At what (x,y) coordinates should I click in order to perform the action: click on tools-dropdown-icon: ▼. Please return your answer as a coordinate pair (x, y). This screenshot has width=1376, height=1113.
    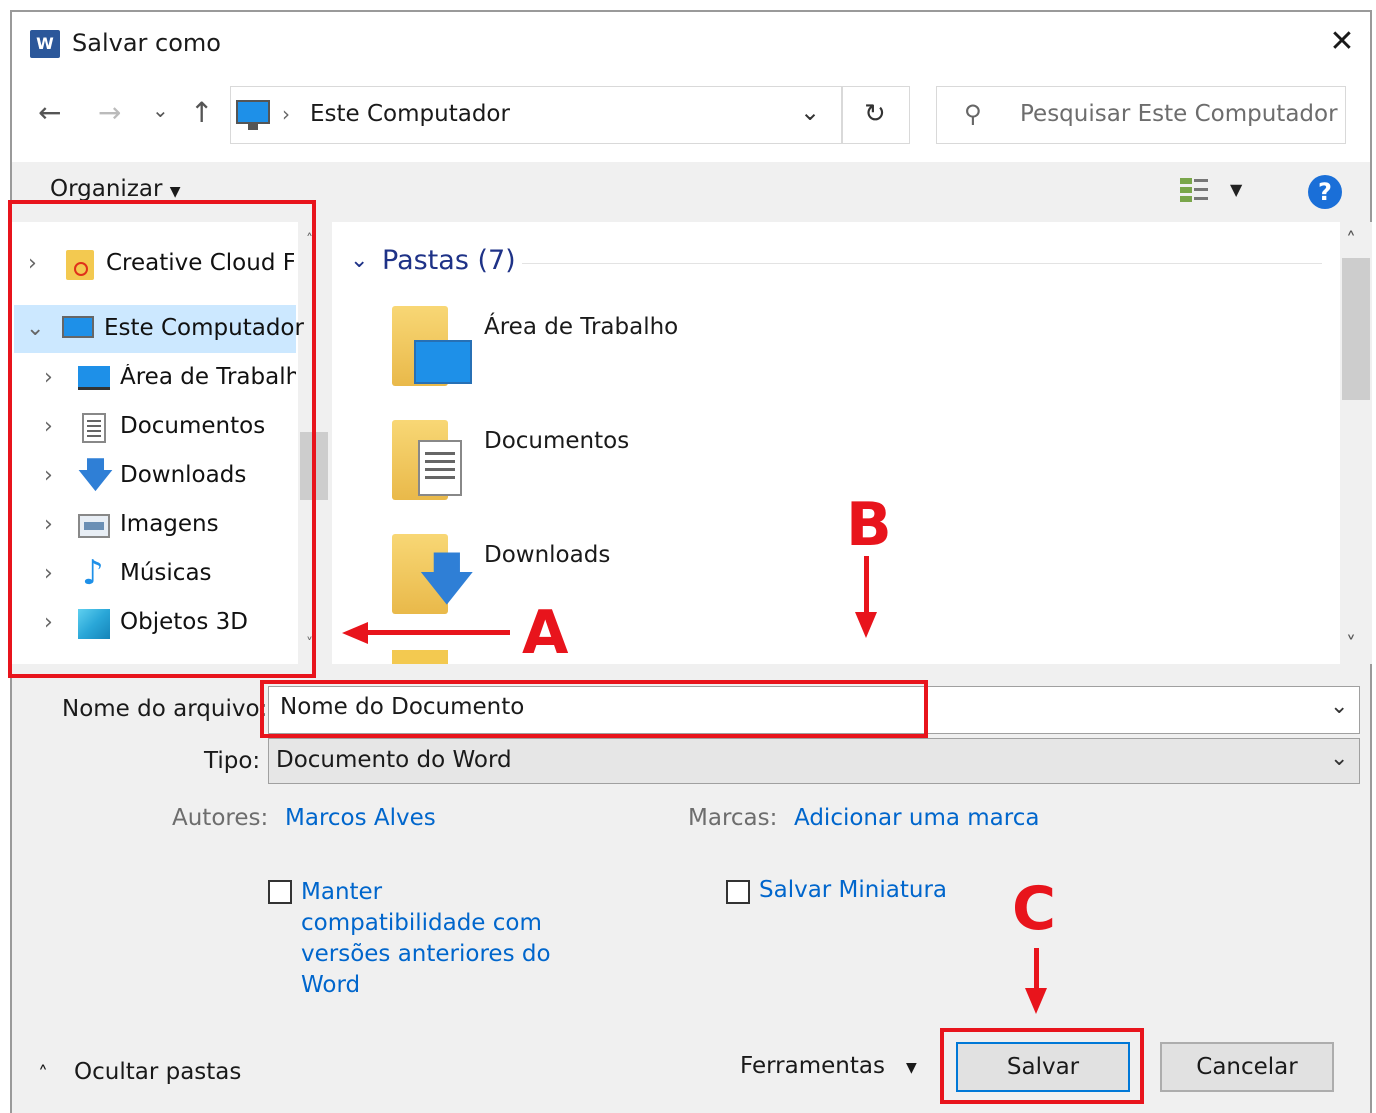
    Looking at the image, I should click on (911, 1068).